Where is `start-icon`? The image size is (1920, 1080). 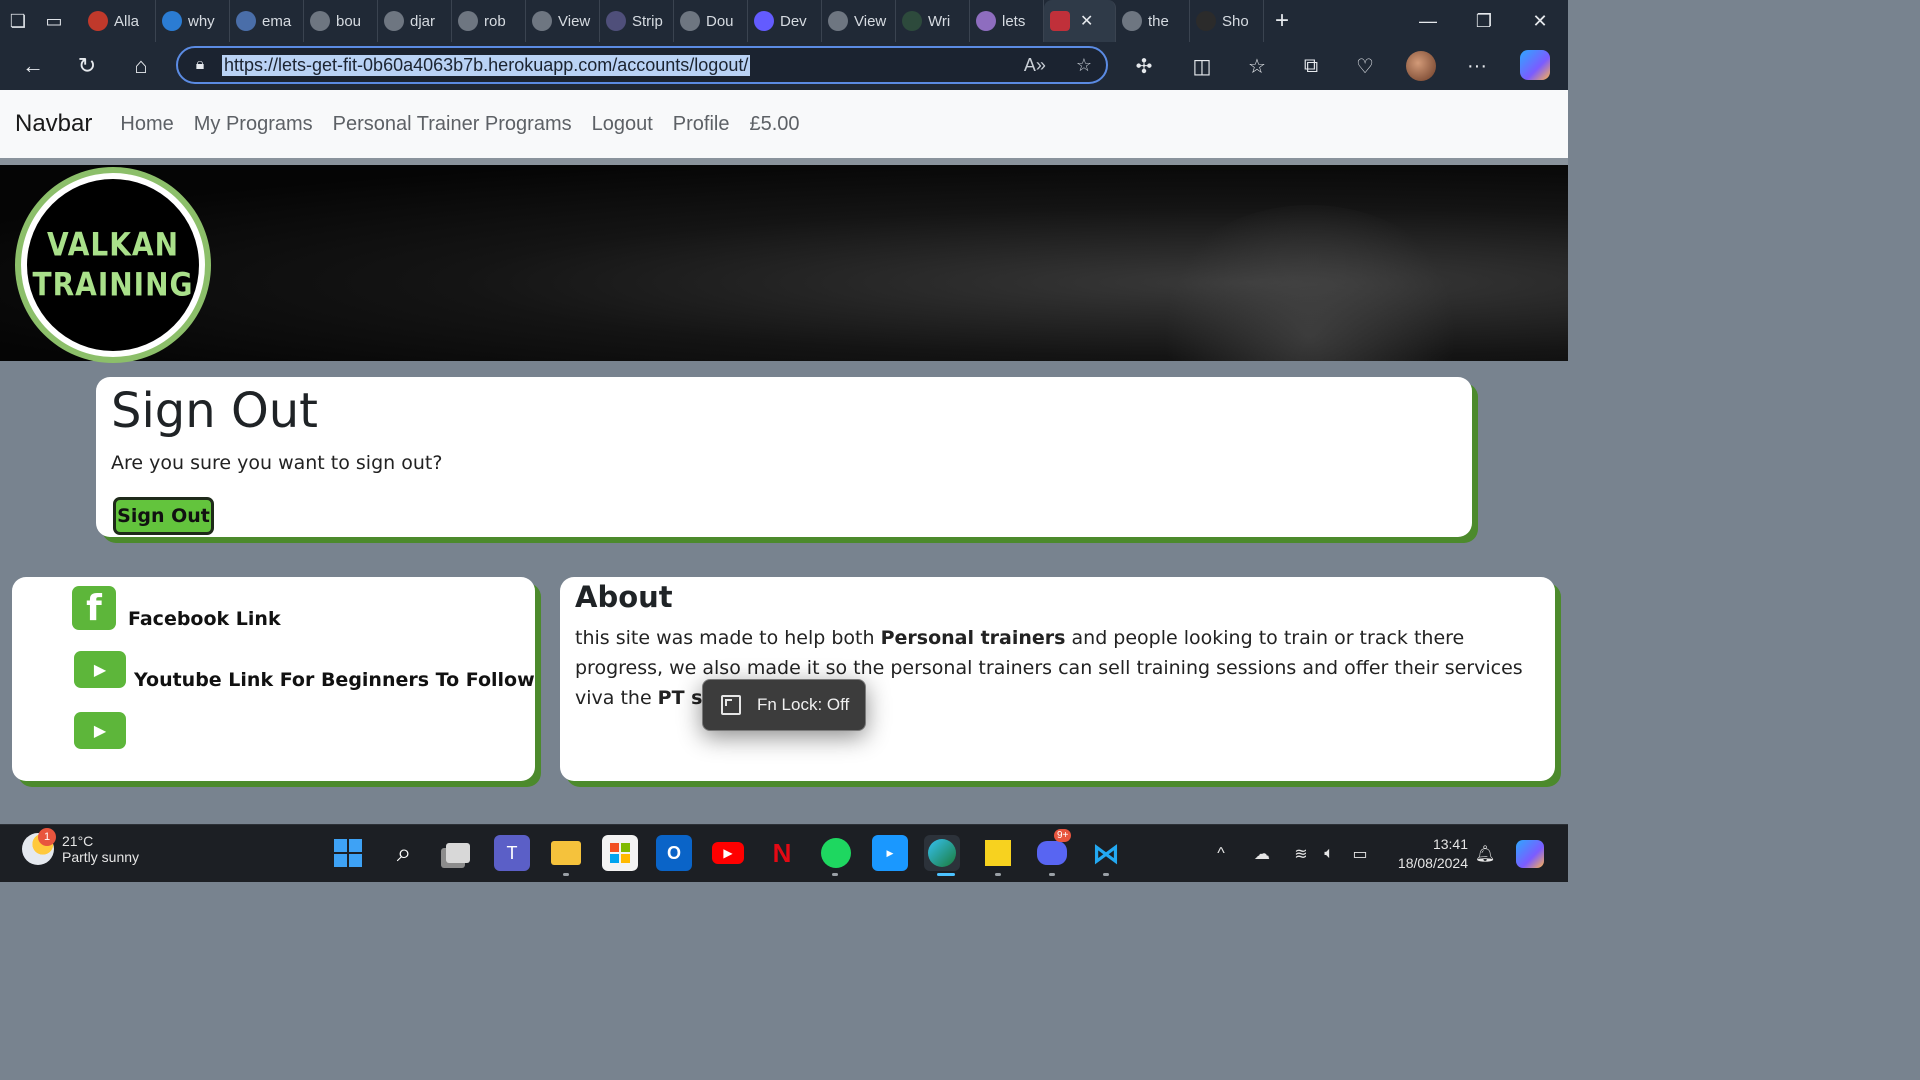
start-icon is located at coordinates (348, 853).